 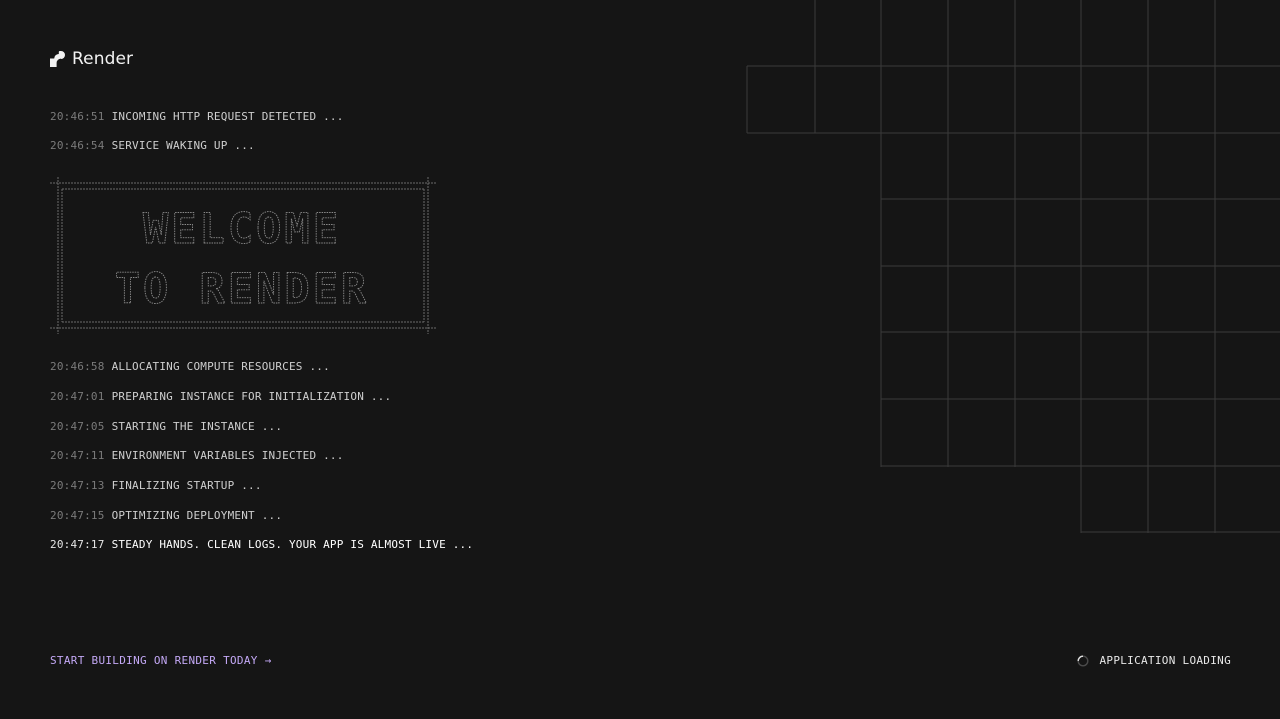 I want to click on log-timestamp: 20:47:05, so click(x=77, y=426).